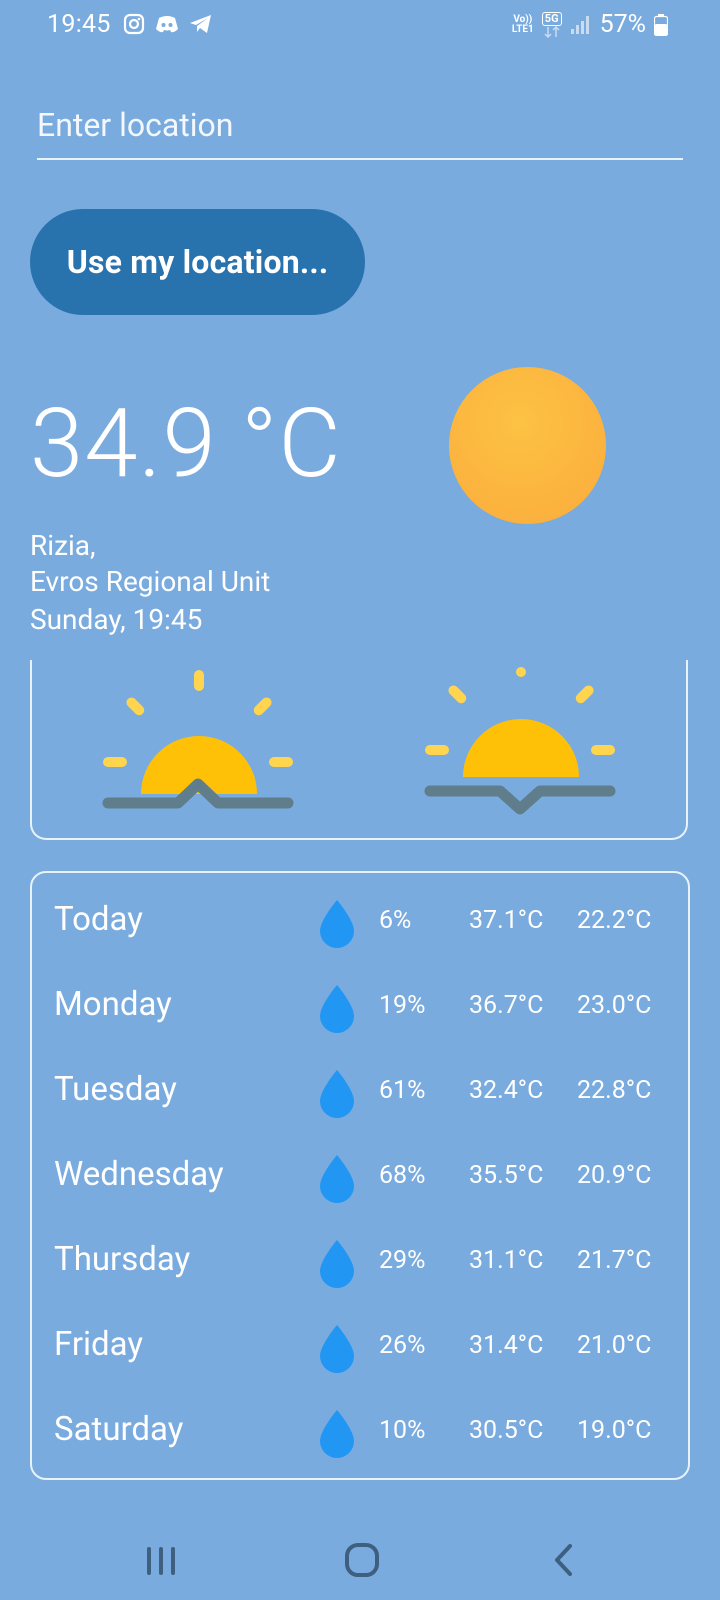 The height and width of the screenshot is (1600, 720). Describe the element at coordinates (395, 920) in the screenshot. I see `rain-chance: 6%` at that location.